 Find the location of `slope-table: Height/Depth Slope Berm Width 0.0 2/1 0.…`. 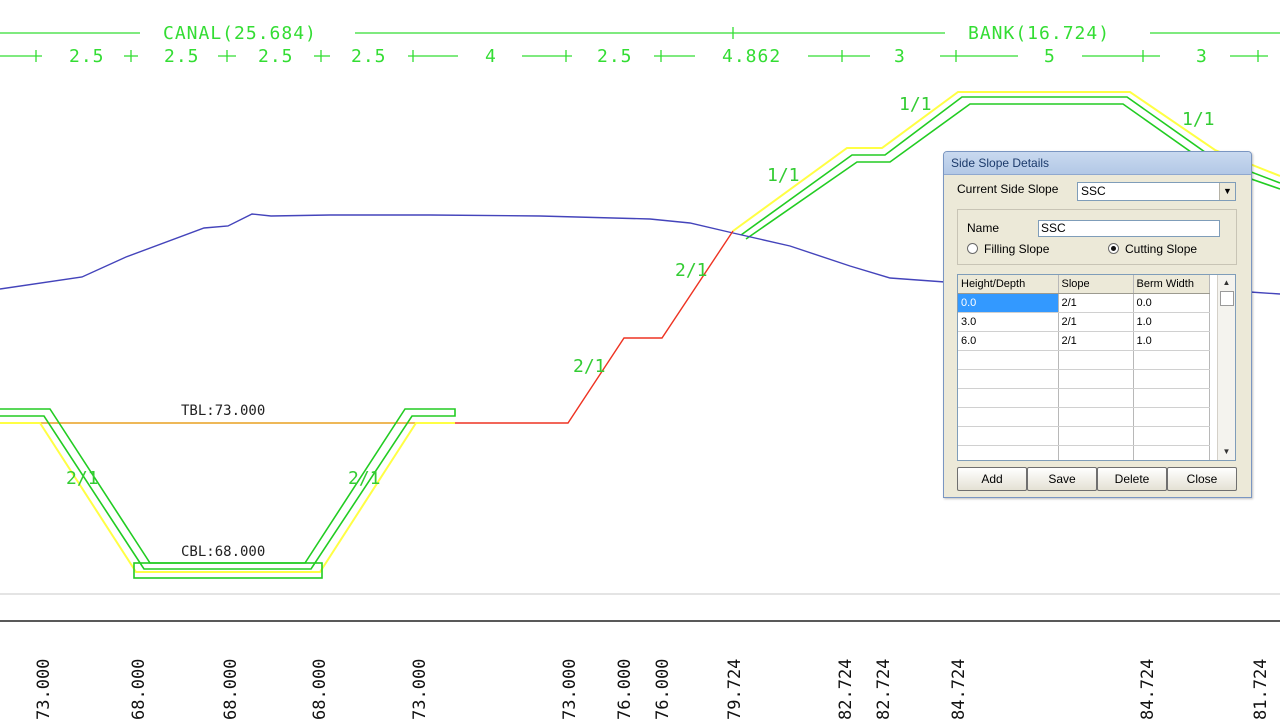

slope-table: Height/Depth Slope Berm Width 0.0 2/1 0.… is located at coordinates (1096, 367).